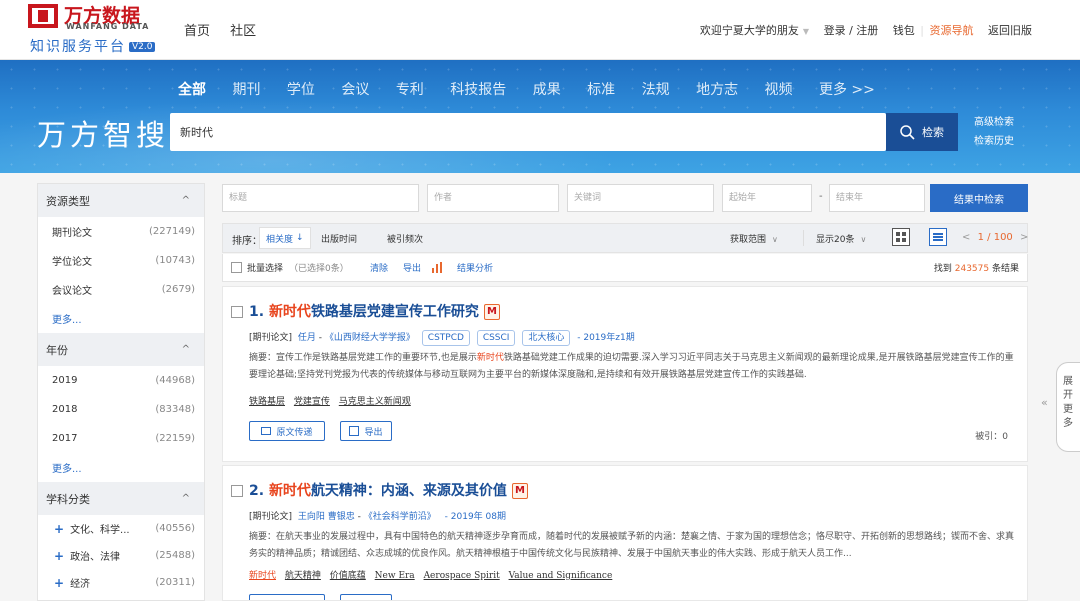 This screenshot has height=601, width=1080. Describe the element at coordinates (285, 238) in the screenshot. I see `sort-relevance: 相关度 ↓` at that location.